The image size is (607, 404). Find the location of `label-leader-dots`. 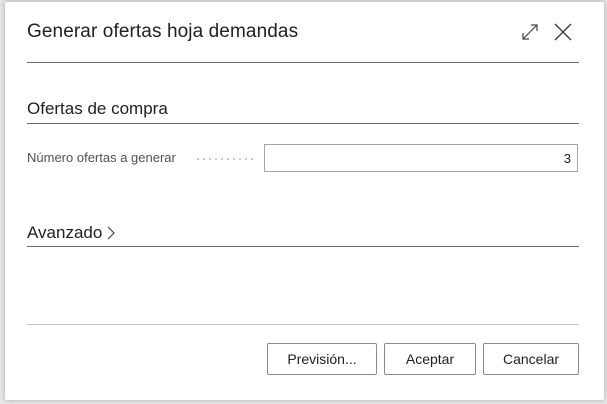

label-leader-dots is located at coordinates (226, 159).